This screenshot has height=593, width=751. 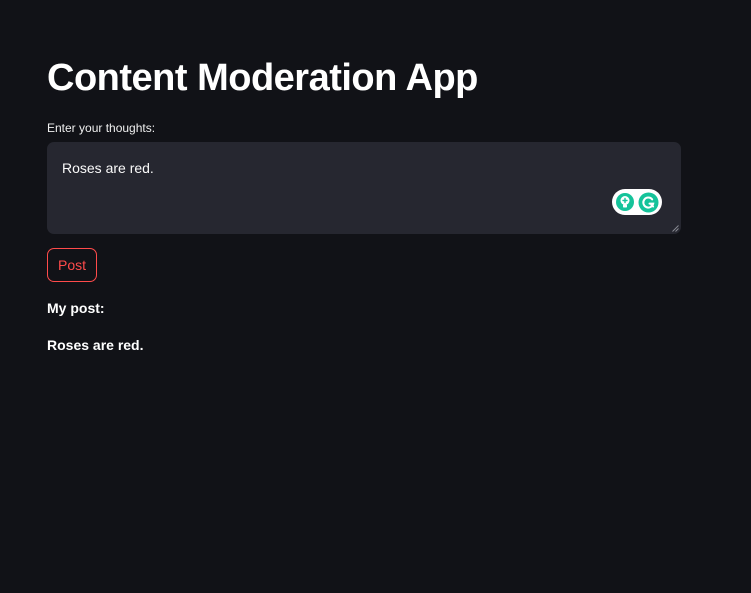 I want to click on grammarly-widget, so click(x=637, y=202).